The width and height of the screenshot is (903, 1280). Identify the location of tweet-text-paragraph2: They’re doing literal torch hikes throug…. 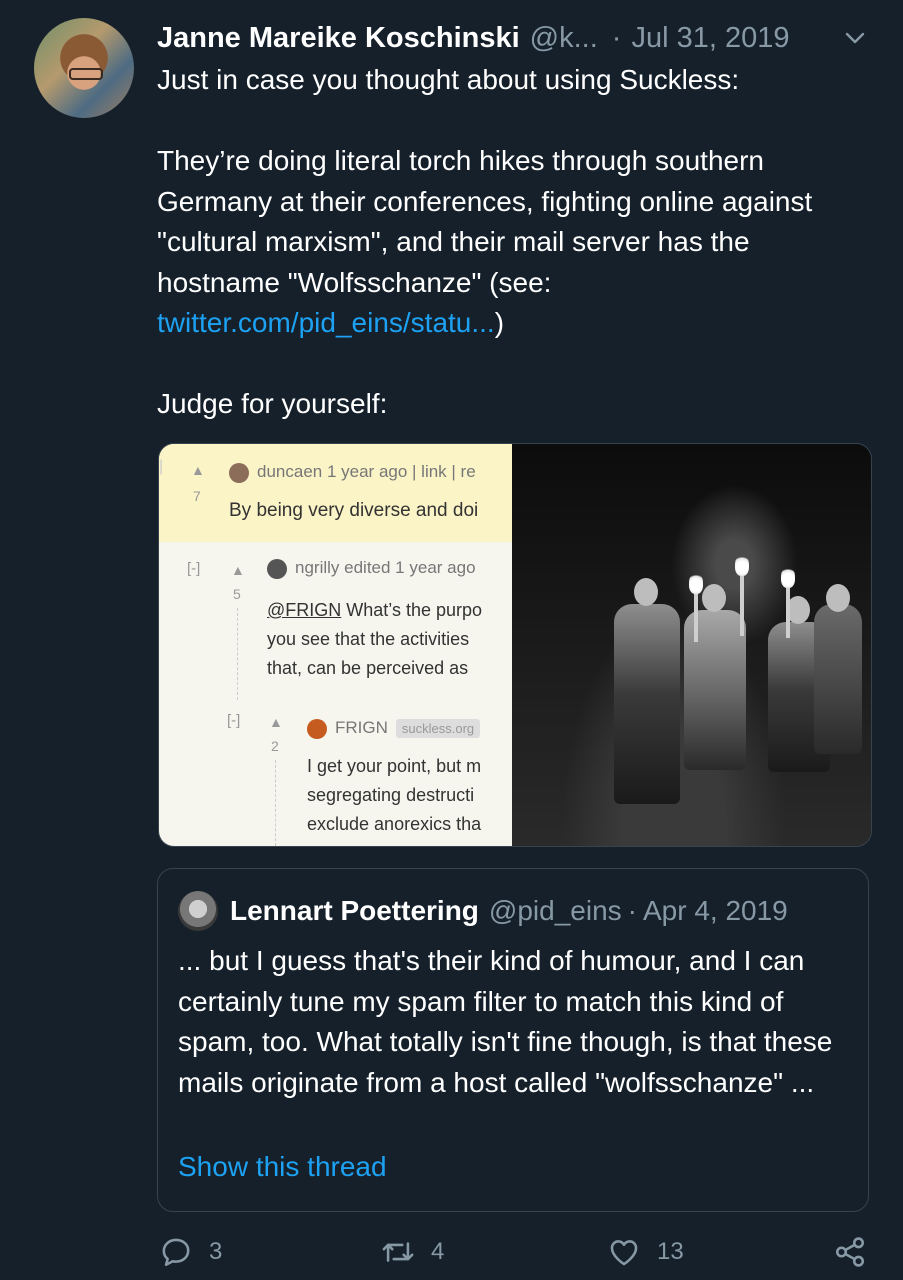
(517, 242).